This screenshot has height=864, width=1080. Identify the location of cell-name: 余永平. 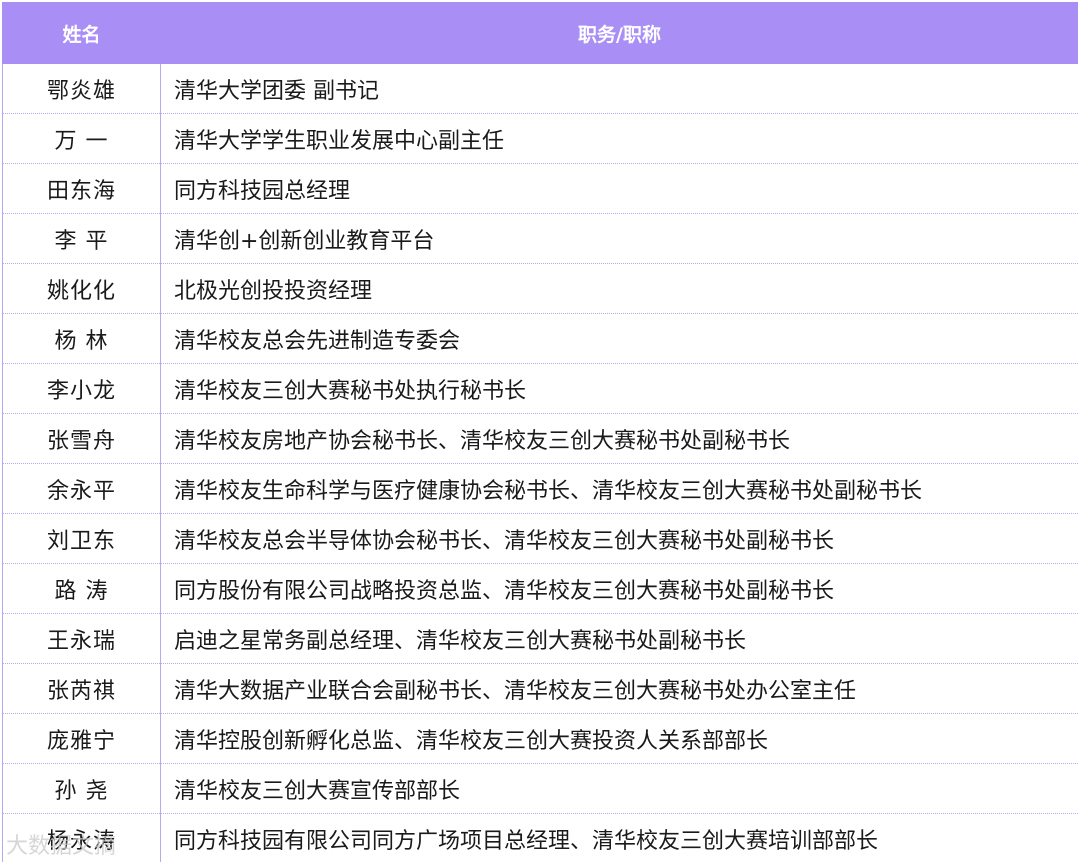
(81, 488).